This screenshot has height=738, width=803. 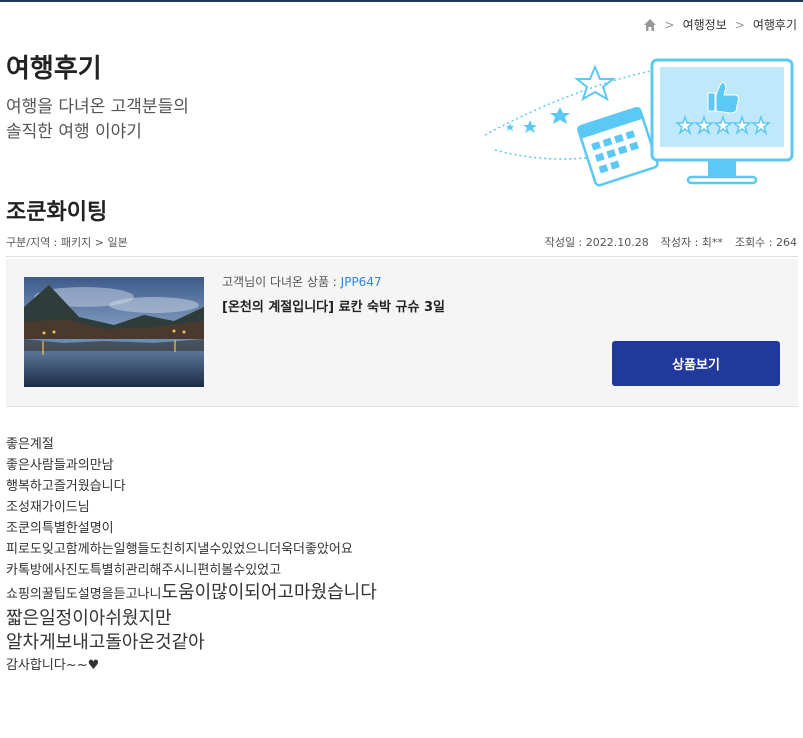 What do you see at coordinates (650, 25) in the screenshot?
I see `home-icon` at bounding box center [650, 25].